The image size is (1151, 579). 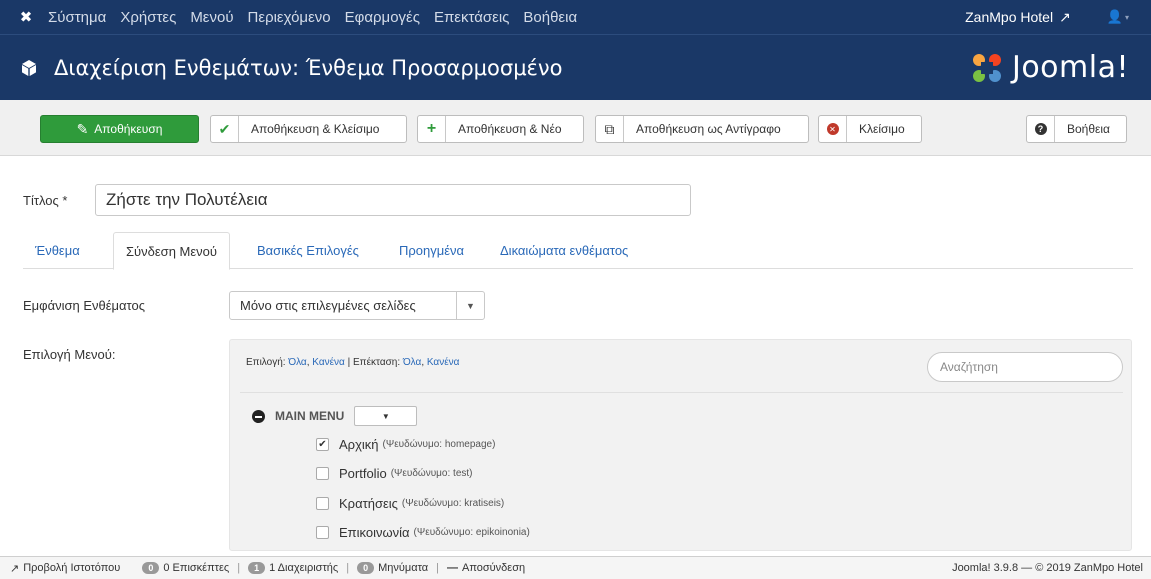 I want to click on admins-status: 1 1 Διαχειριστής, so click(x=293, y=568).